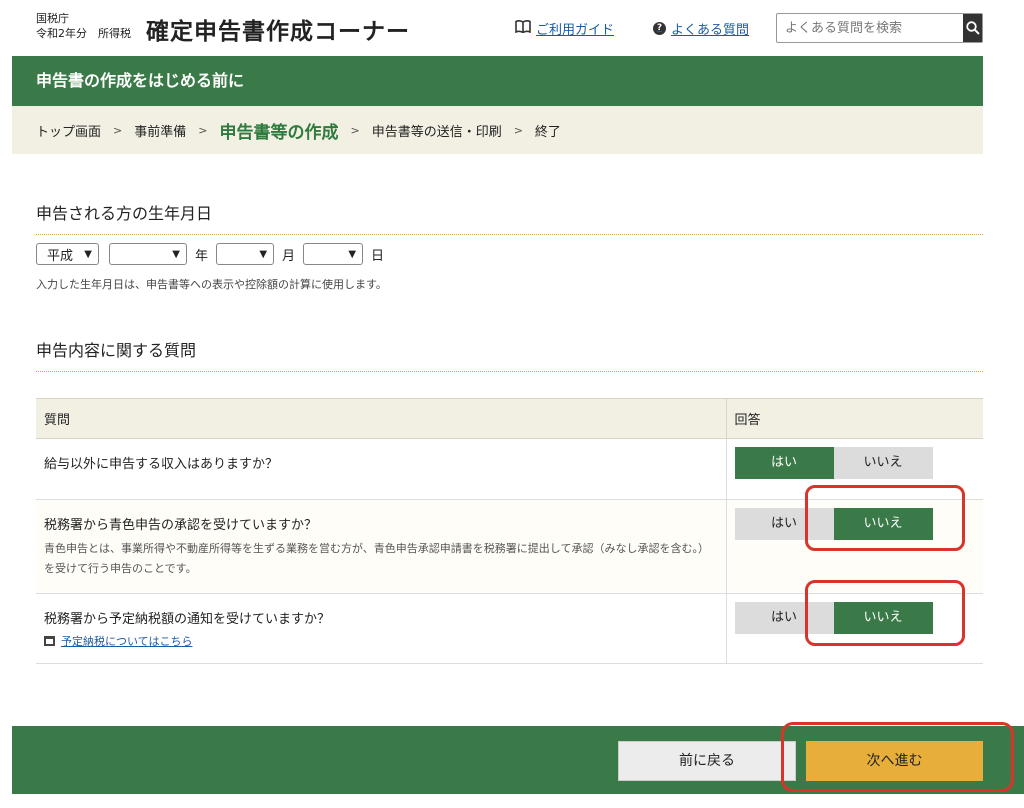 The height and width of the screenshot is (808, 1024). I want to click on no-button: いいえ, so click(883, 463).